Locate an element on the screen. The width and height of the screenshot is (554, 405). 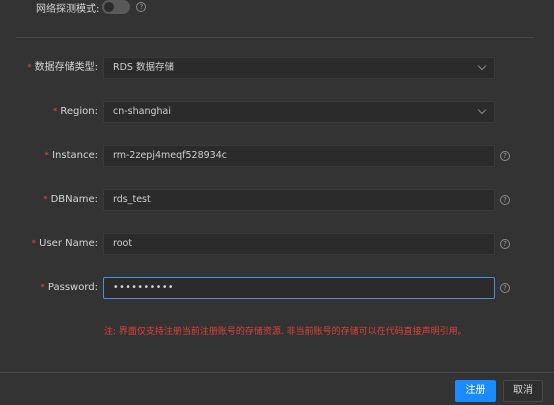
dbname-row: * DBName: rds_test ? is located at coordinates (277, 200).